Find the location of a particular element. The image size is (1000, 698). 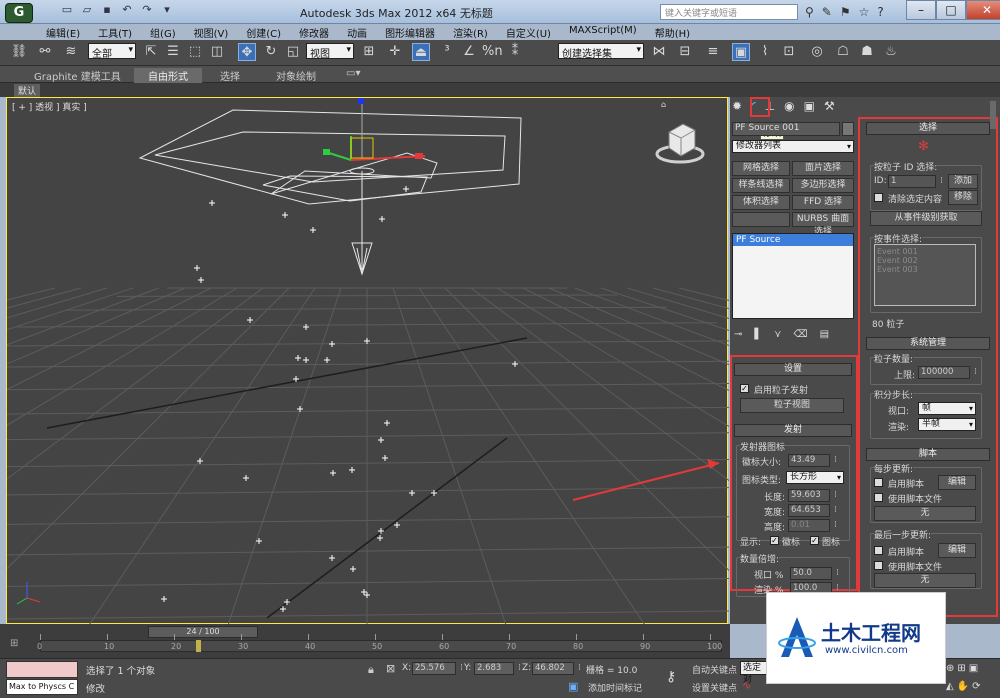

favorites-icon: ☆ is located at coordinates (864, 12).